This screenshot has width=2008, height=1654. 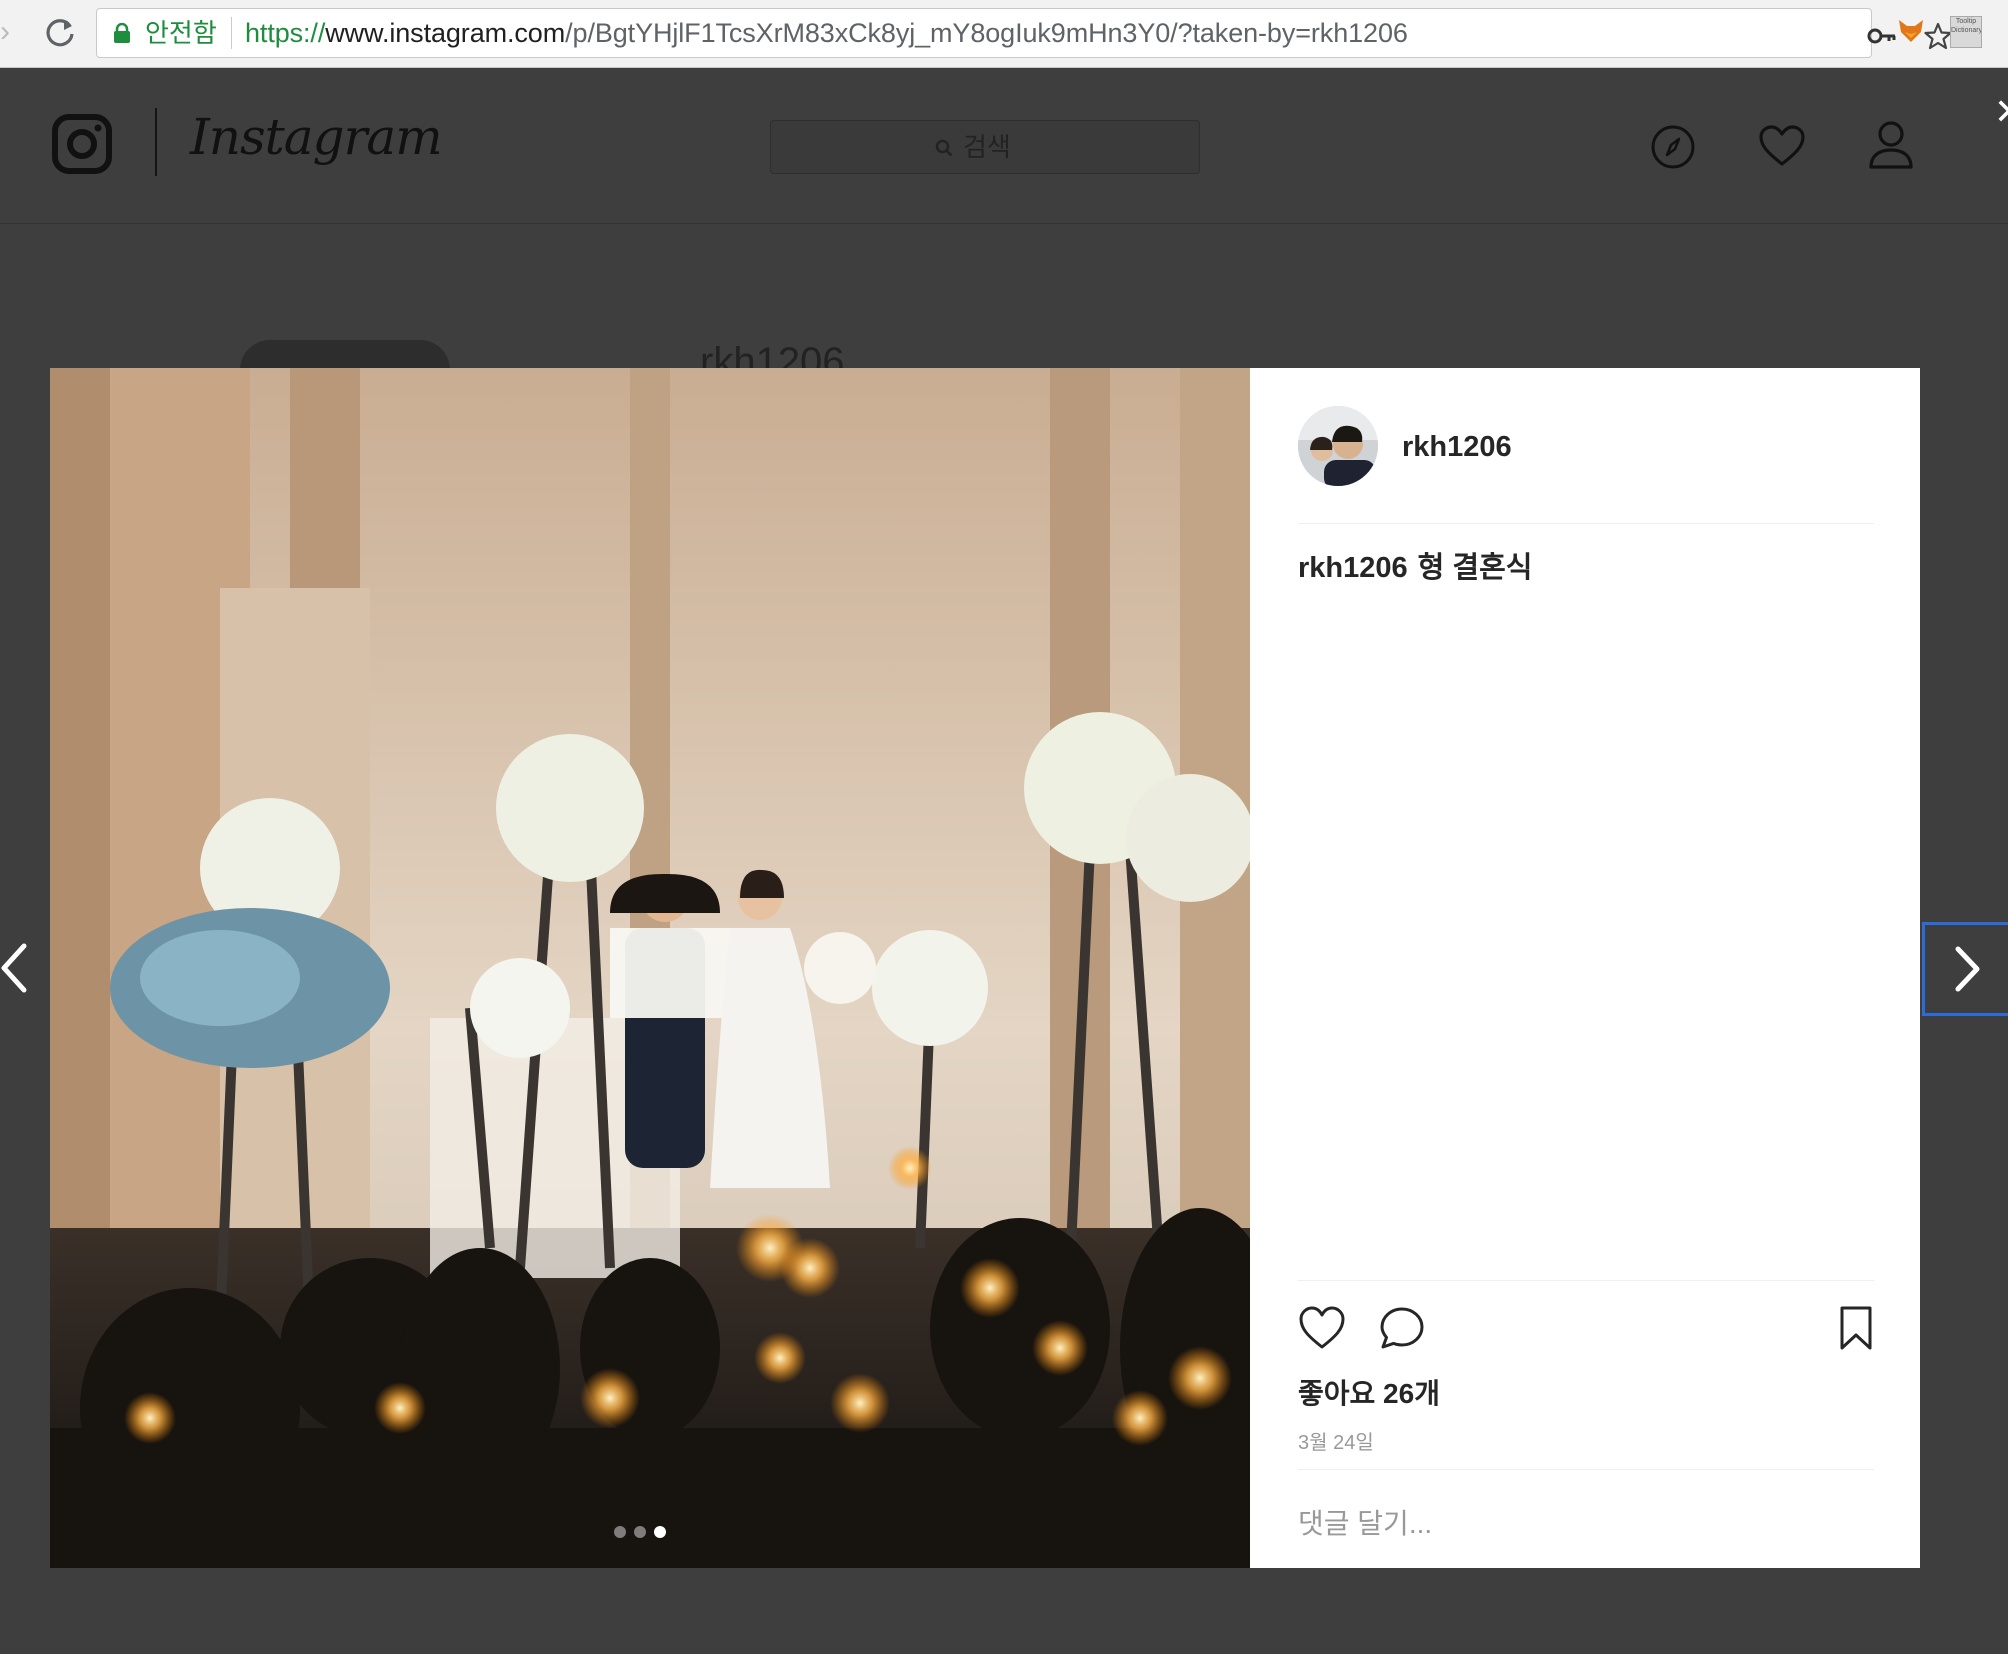 What do you see at coordinates (60, 32) in the screenshot?
I see `reload-icon` at bounding box center [60, 32].